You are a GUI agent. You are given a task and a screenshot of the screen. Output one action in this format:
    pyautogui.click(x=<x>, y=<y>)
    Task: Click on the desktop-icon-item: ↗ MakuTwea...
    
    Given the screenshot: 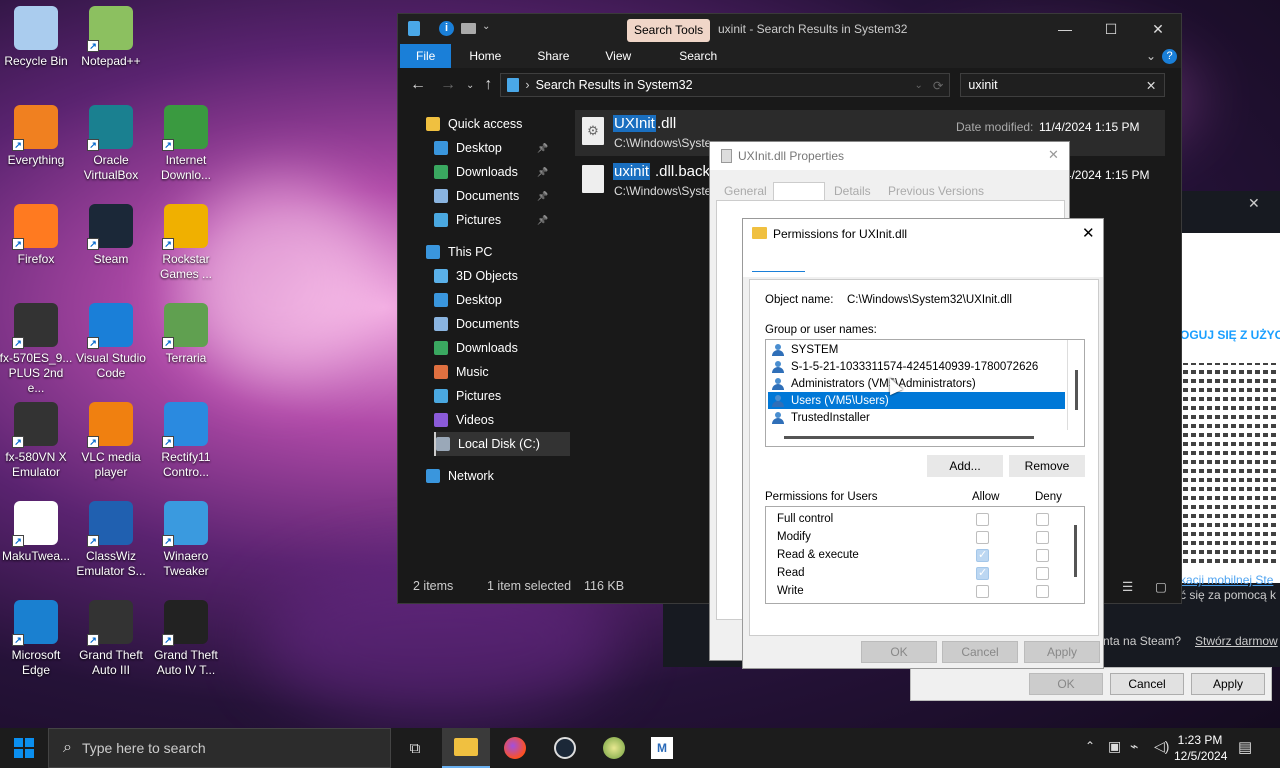 What is the action you would take?
    pyautogui.click(x=36, y=532)
    